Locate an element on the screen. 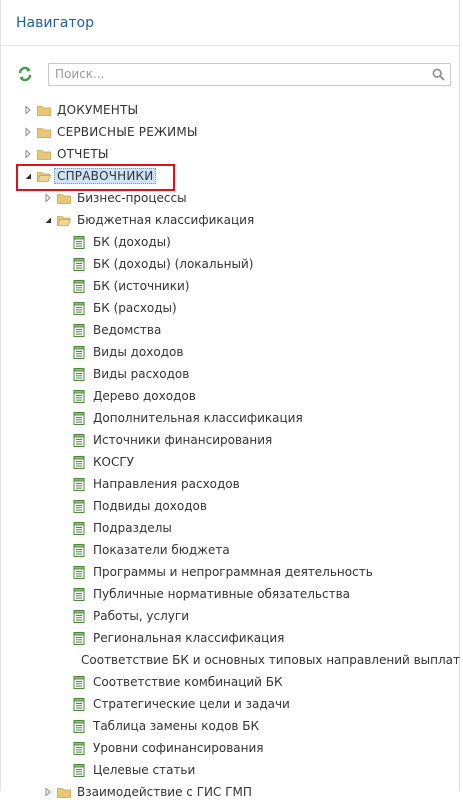 This screenshot has width=463, height=803. refresh-button is located at coordinates (25, 74).